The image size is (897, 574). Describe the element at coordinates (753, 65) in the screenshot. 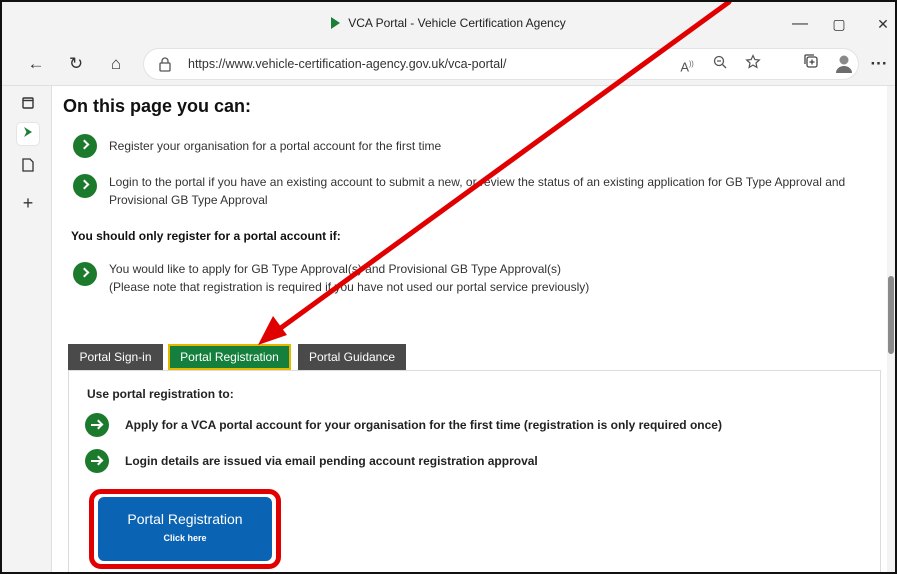

I see `favorites-icon` at that location.